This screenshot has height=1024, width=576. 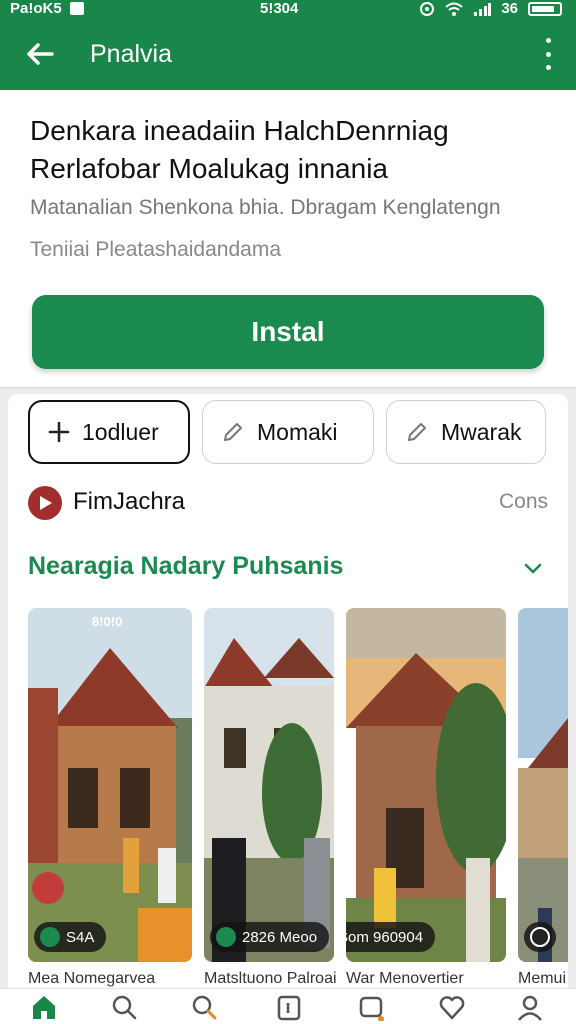 What do you see at coordinates (80, 937) in the screenshot?
I see `screenshot-1-pill-label: S4A` at bounding box center [80, 937].